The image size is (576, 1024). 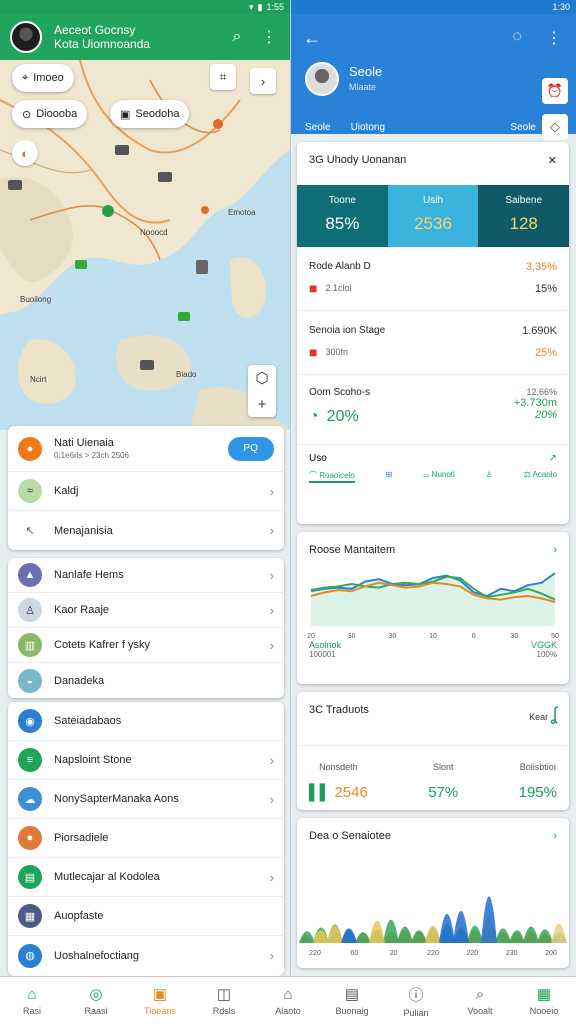 I want to click on nav-alerts: ⌂ Alaoto, so click(x=288, y=1000).